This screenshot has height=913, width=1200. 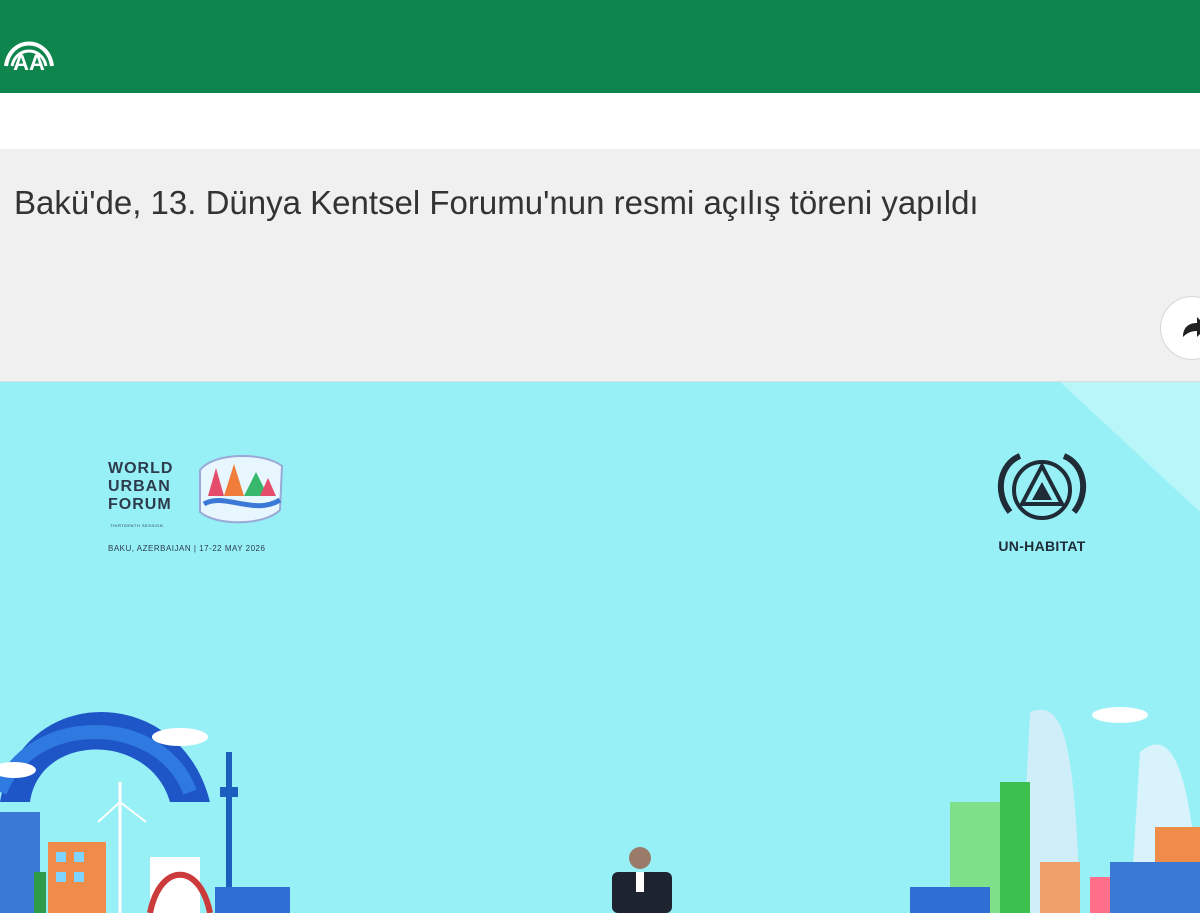 What do you see at coordinates (29, 48) in the screenshot?
I see `aa-logo: AA` at bounding box center [29, 48].